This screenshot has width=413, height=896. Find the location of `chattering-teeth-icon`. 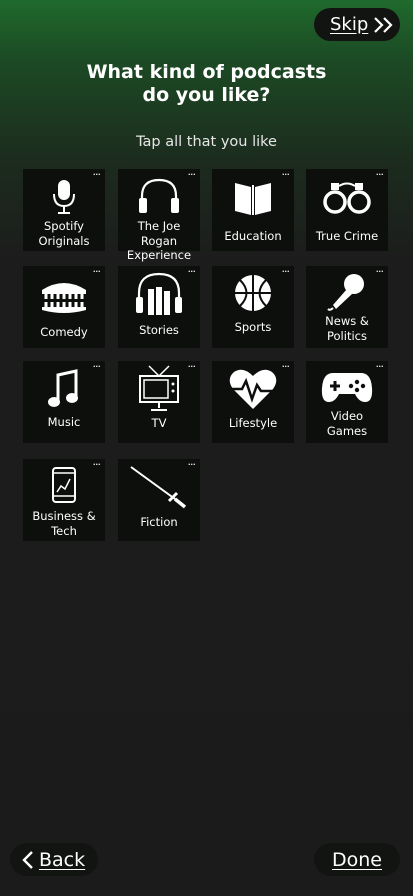

chattering-teeth-icon is located at coordinates (64, 296).